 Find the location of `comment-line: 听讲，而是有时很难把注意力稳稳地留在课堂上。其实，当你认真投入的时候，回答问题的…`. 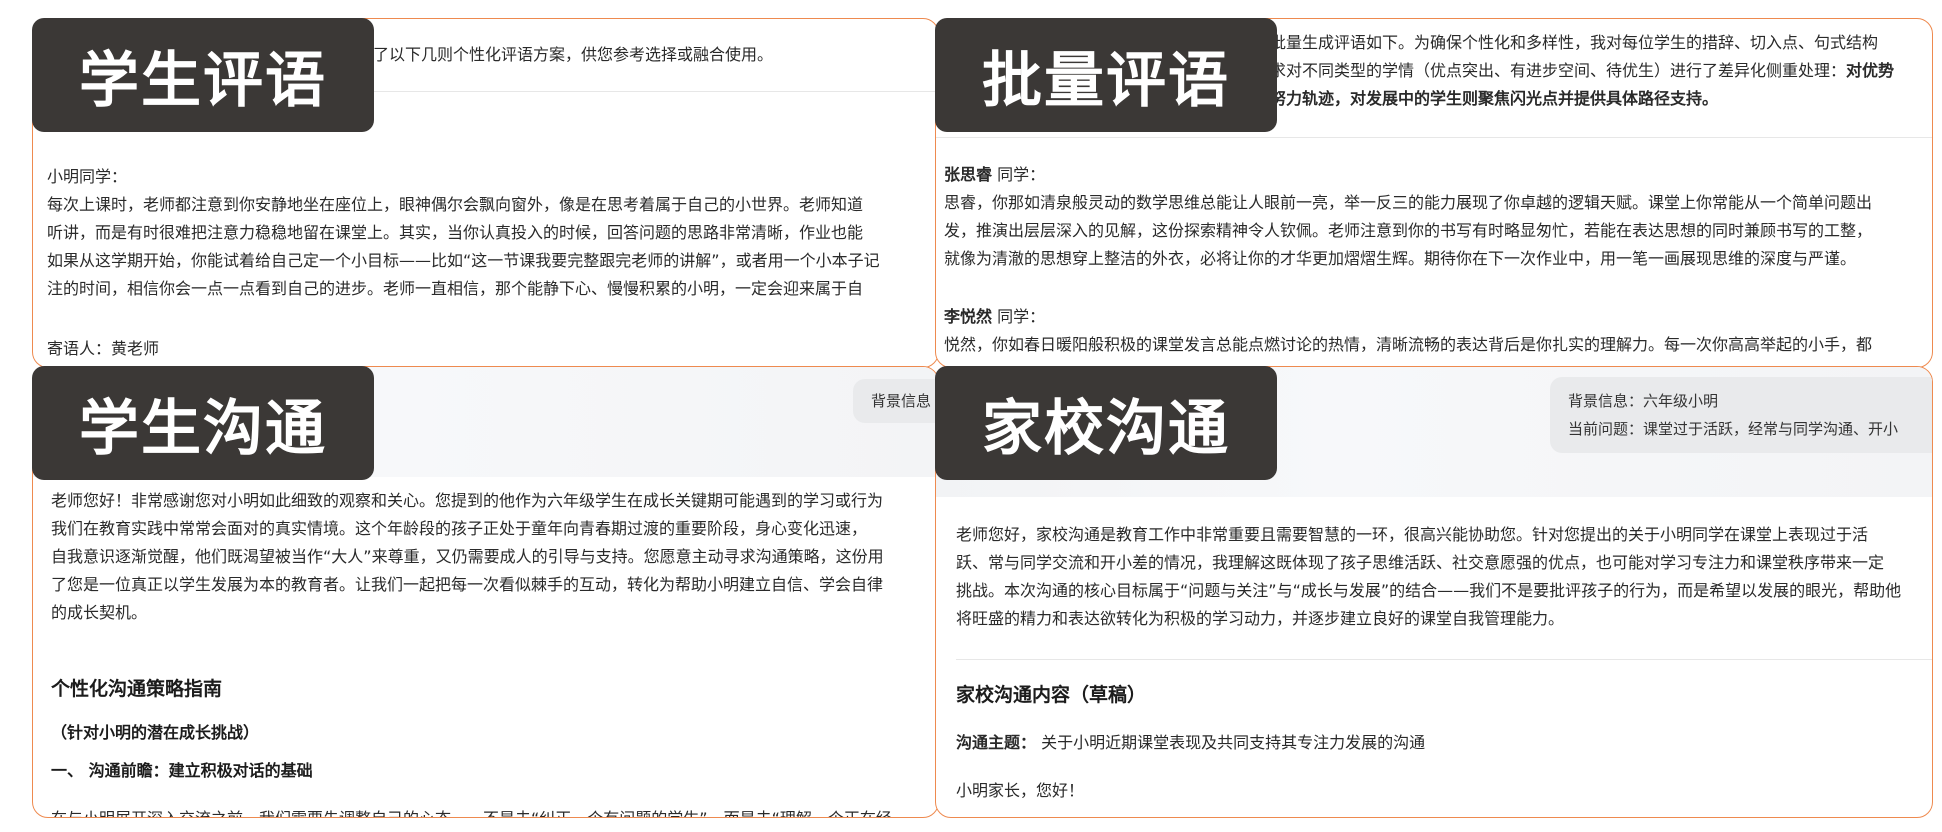

comment-line: 听讲，而是有时很难把注意力稳稳地留在课堂上。其实，当你认真投入的时候，回答问题的… is located at coordinates (455, 232).